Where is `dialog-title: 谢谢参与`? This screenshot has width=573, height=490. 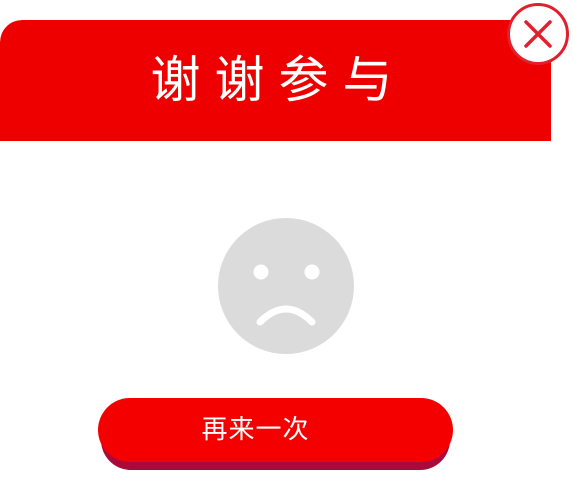
dialog-title: 谢谢参与 is located at coordinates (278, 80).